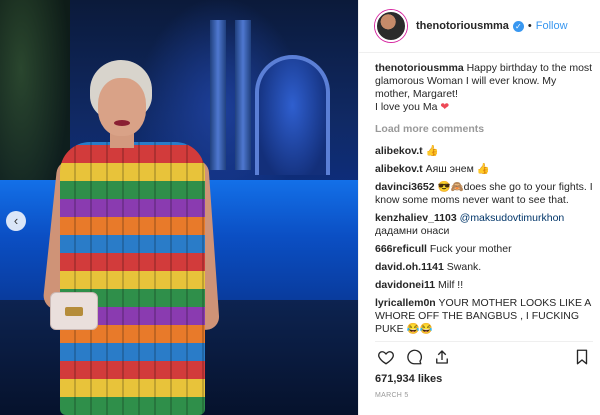 This screenshot has height=415, width=600. I want to click on comment-username: davidonei11, so click(405, 285).